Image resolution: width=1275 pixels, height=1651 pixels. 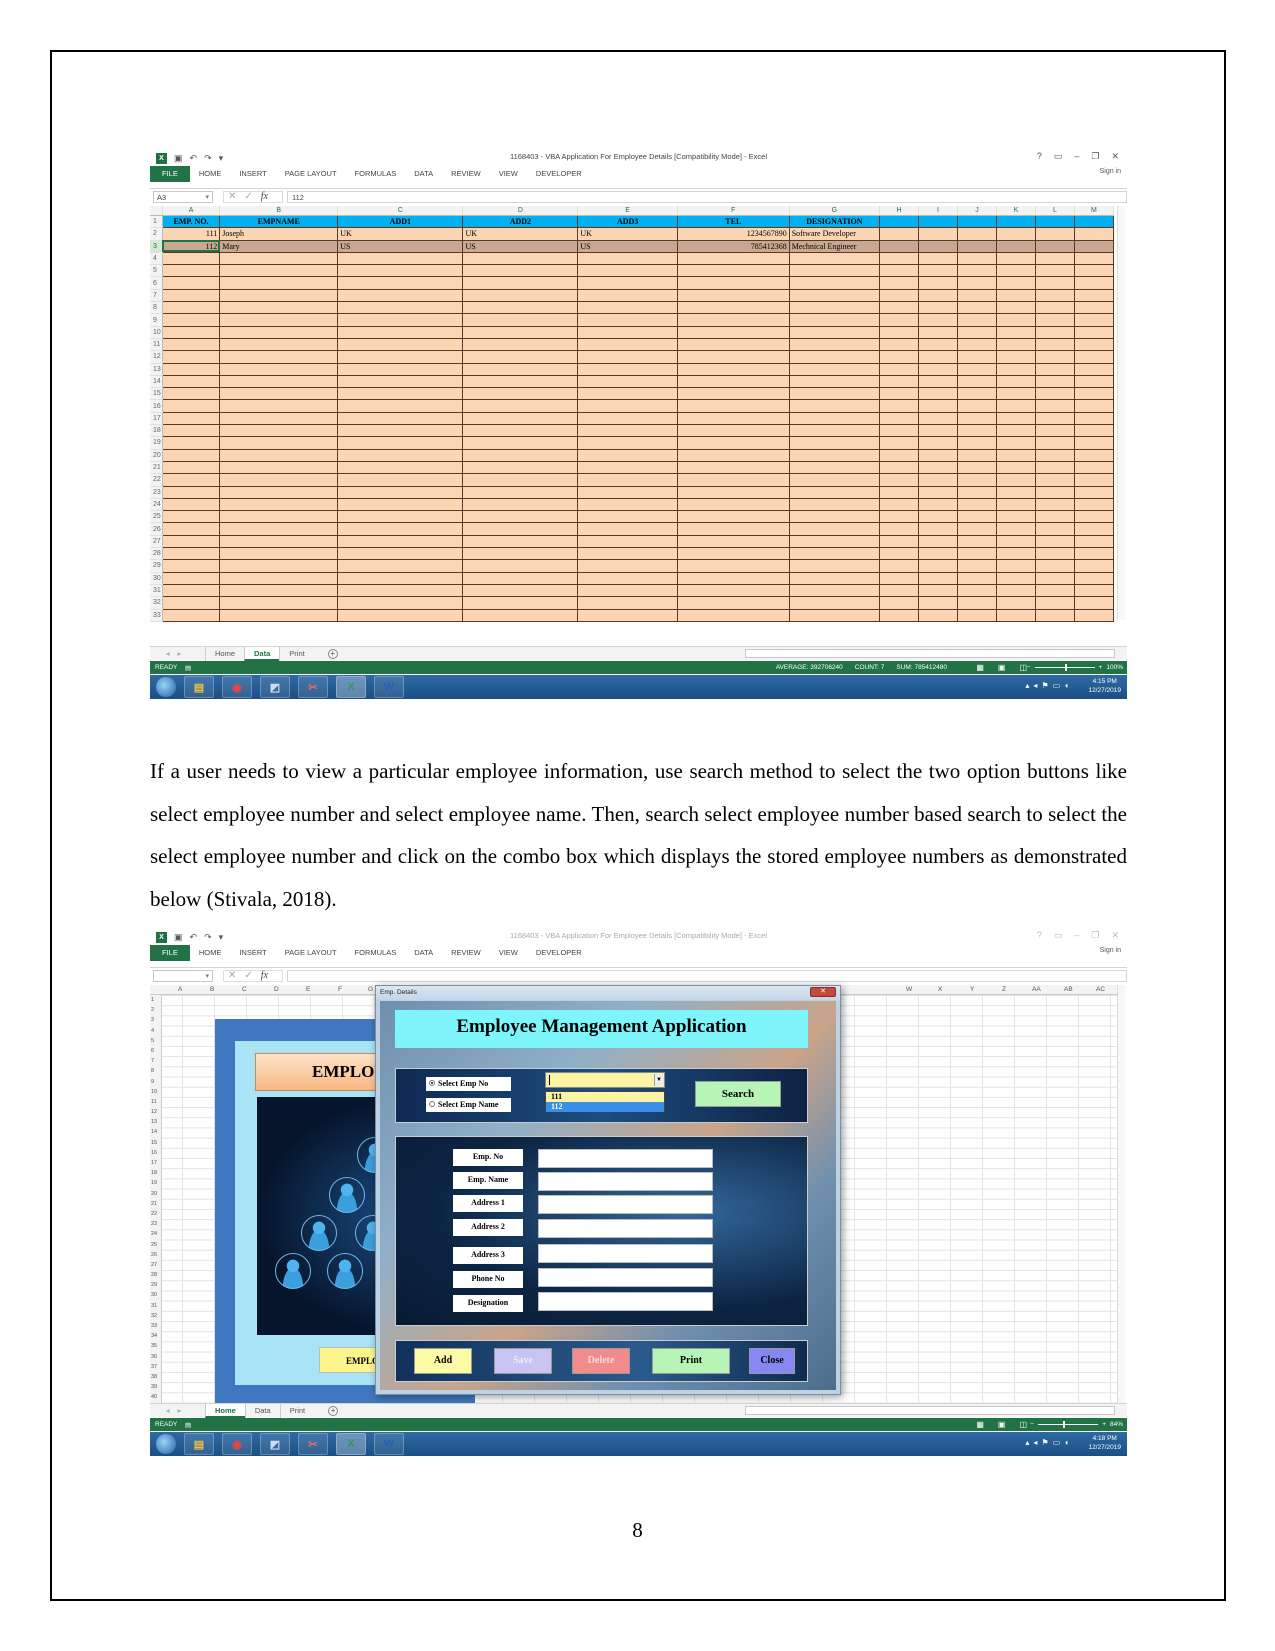 What do you see at coordinates (313, 1444) in the screenshot?
I see `snipping-tool-icon: ✂` at bounding box center [313, 1444].